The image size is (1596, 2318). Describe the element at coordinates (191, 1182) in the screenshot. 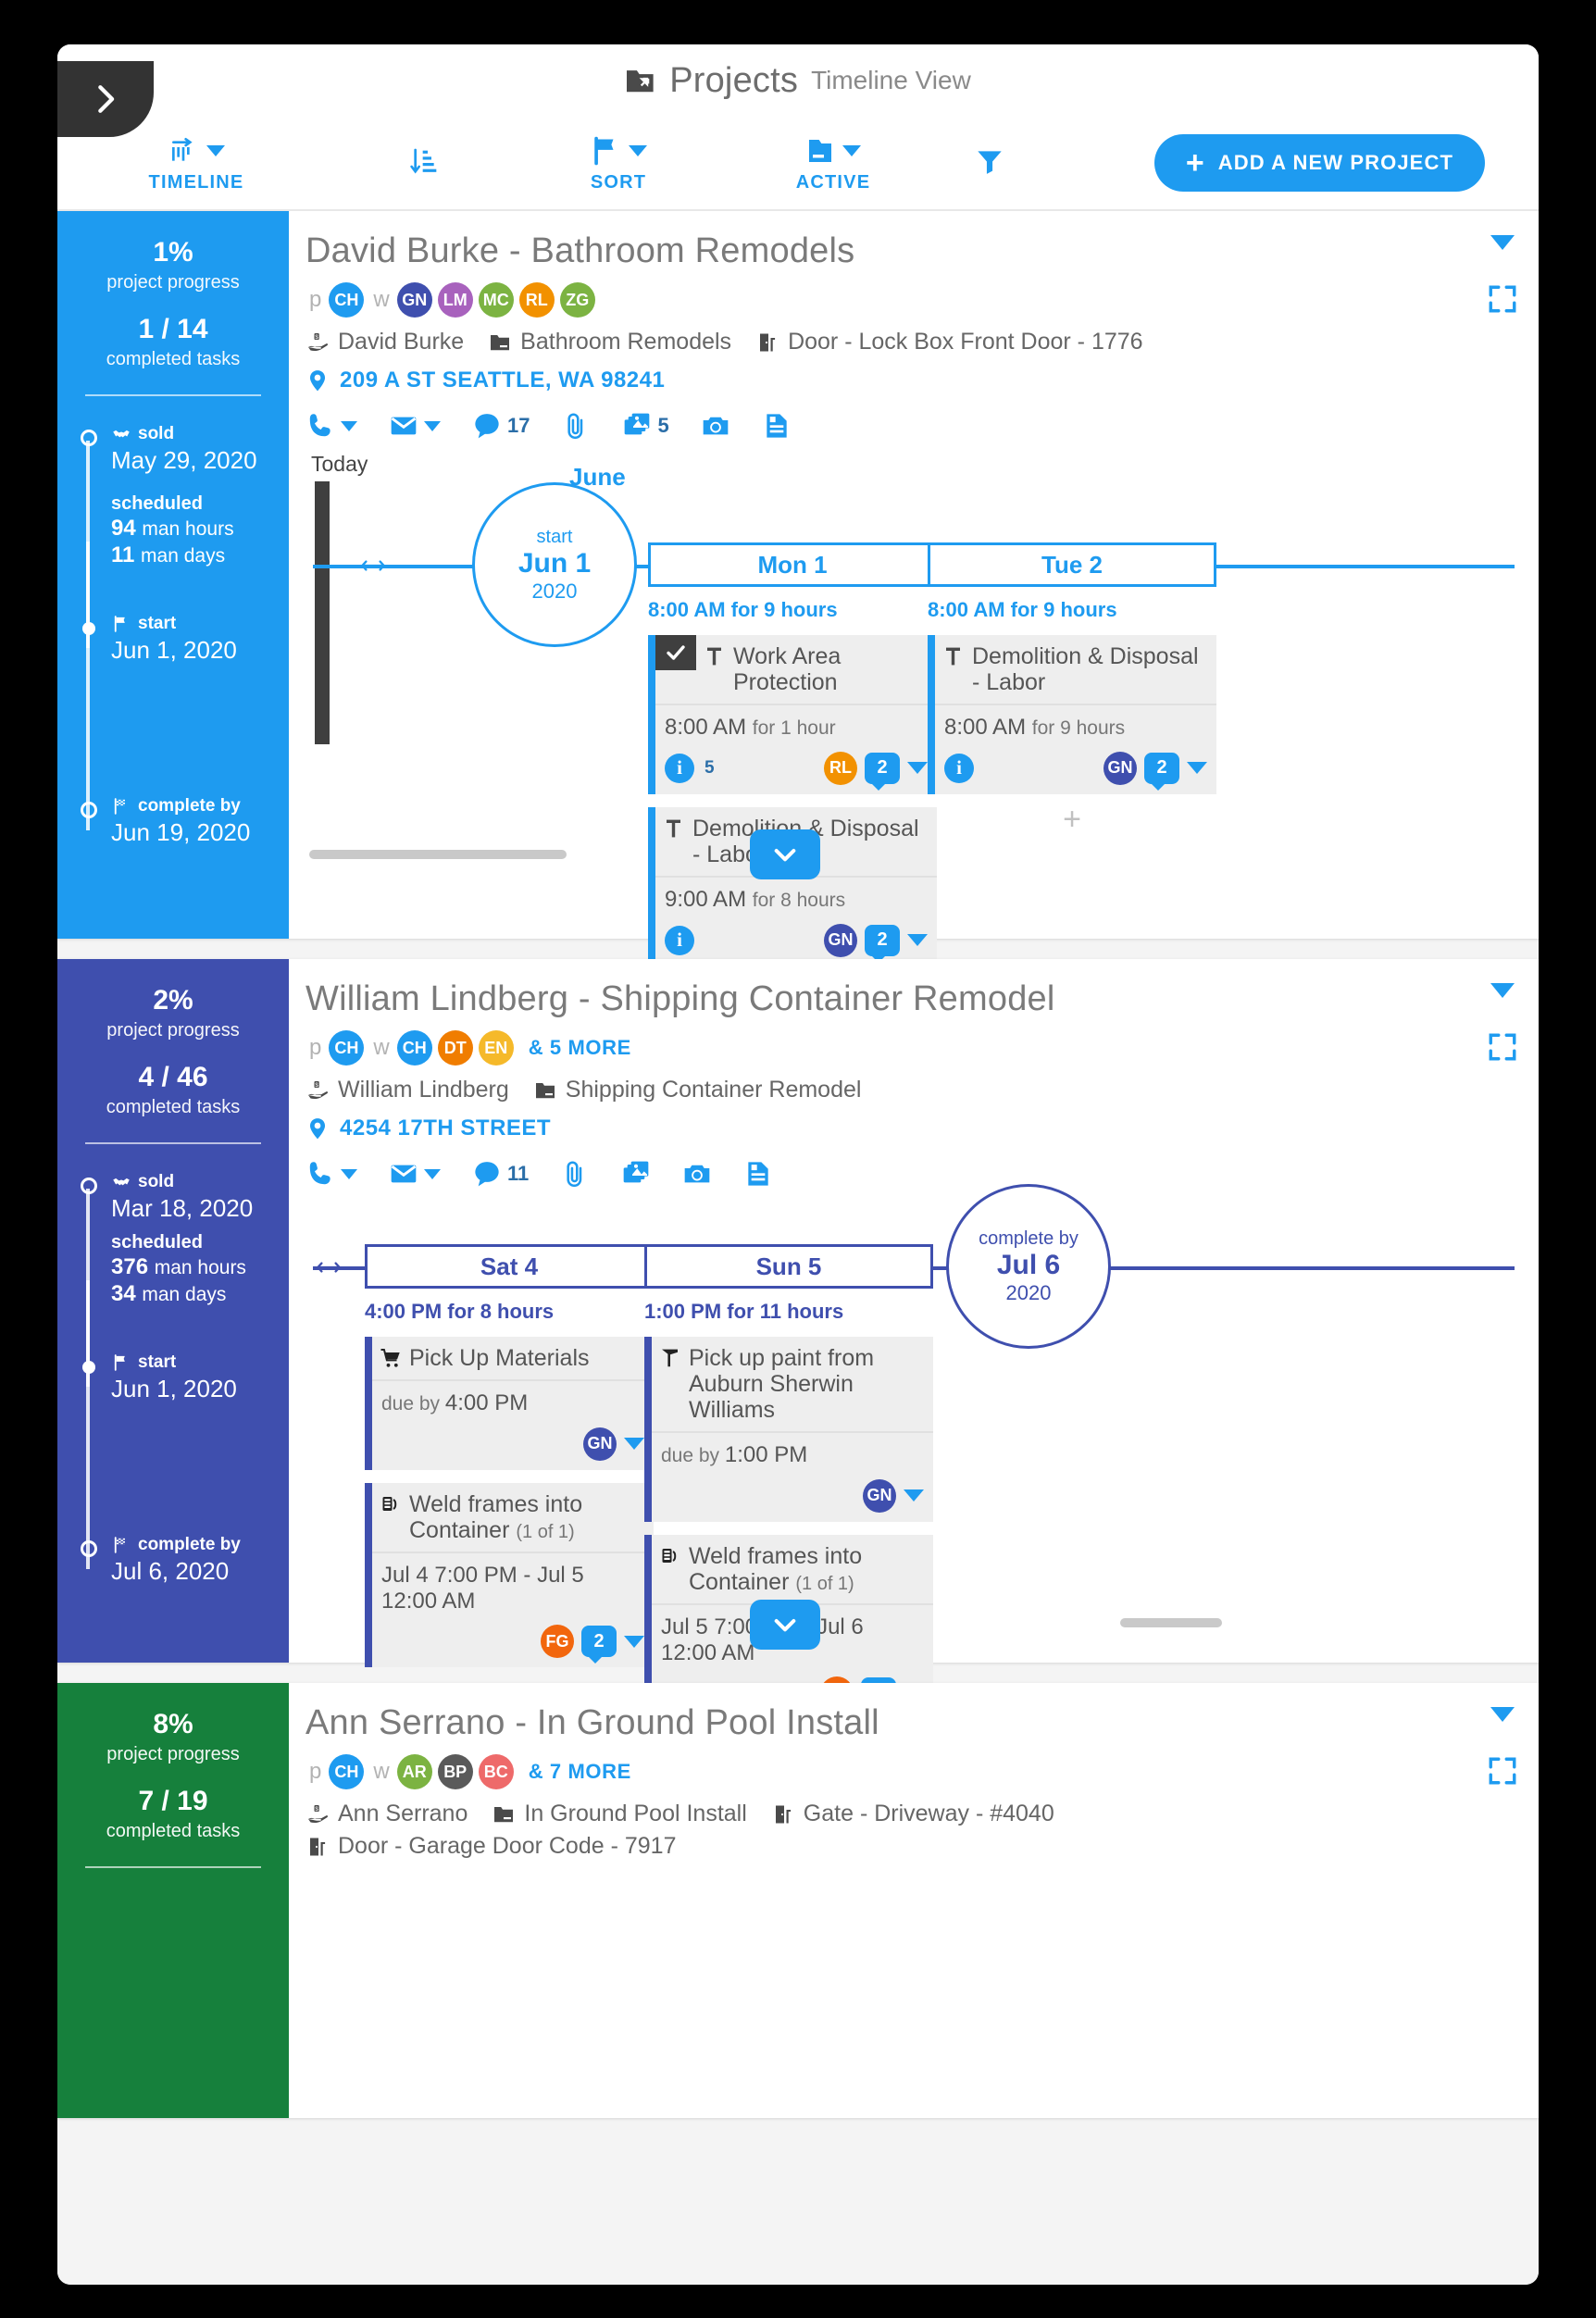

I see `milestone-caption: sold` at that location.